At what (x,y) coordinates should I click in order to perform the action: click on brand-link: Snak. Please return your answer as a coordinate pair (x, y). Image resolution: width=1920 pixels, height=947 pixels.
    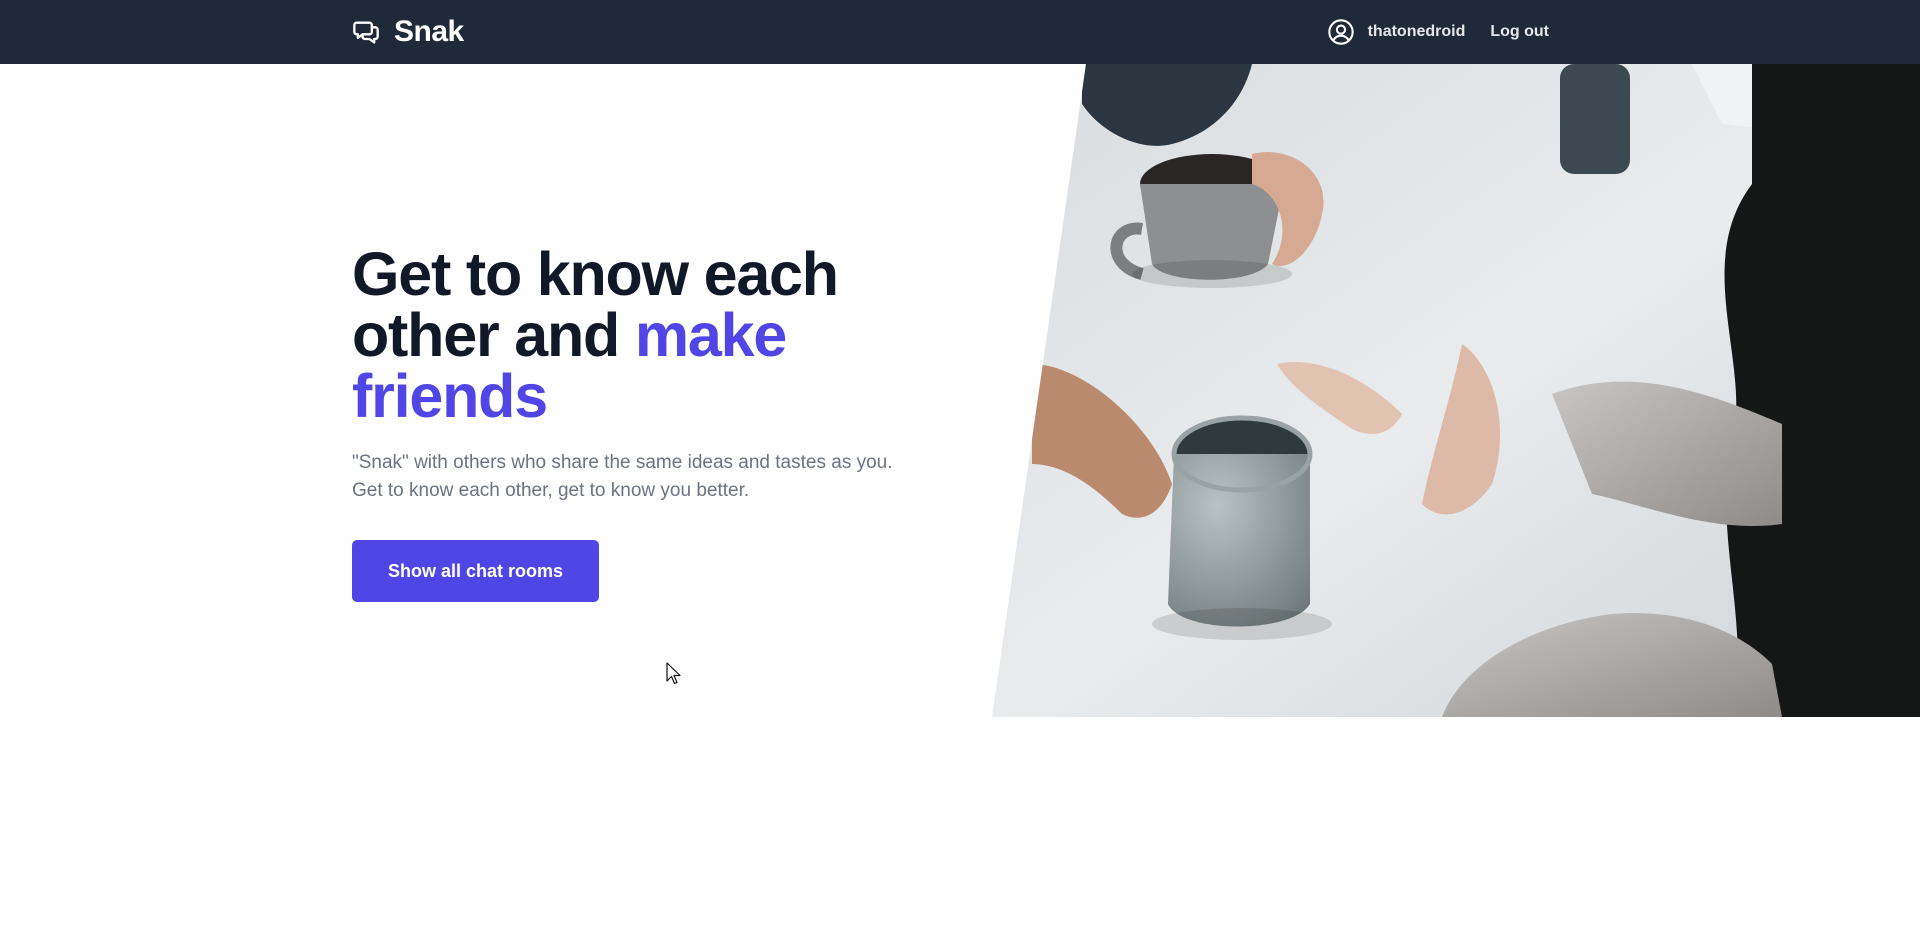
    Looking at the image, I should click on (408, 32).